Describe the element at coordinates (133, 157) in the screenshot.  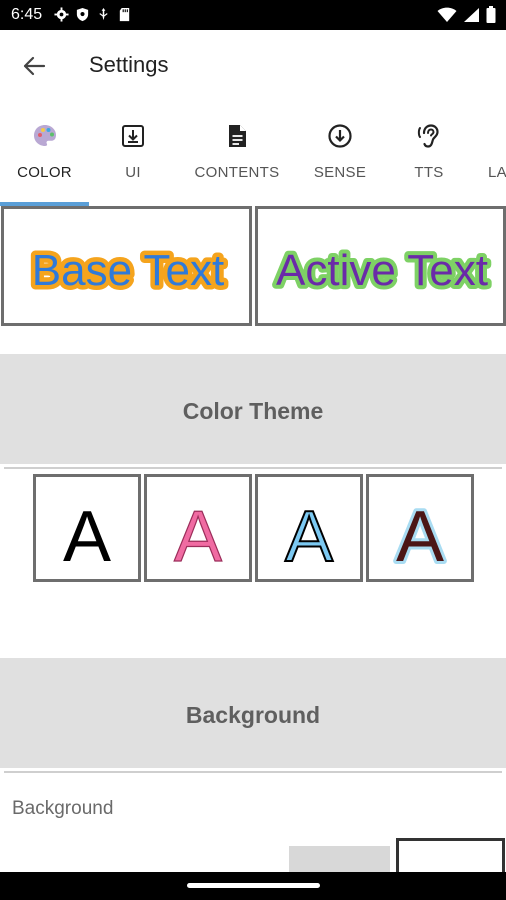
I see `tab-ui: UI` at that location.